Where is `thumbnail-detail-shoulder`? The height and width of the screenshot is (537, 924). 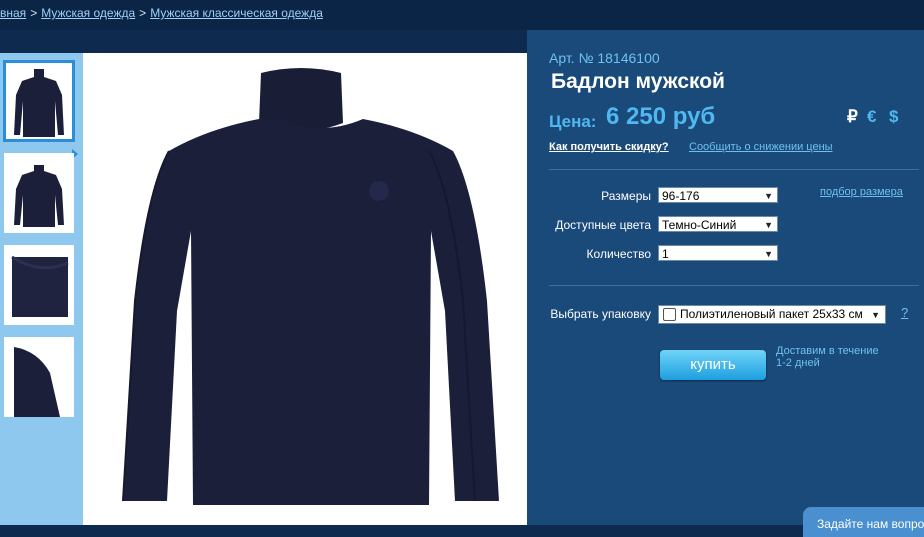 thumbnail-detail-shoulder is located at coordinates (39, 377).